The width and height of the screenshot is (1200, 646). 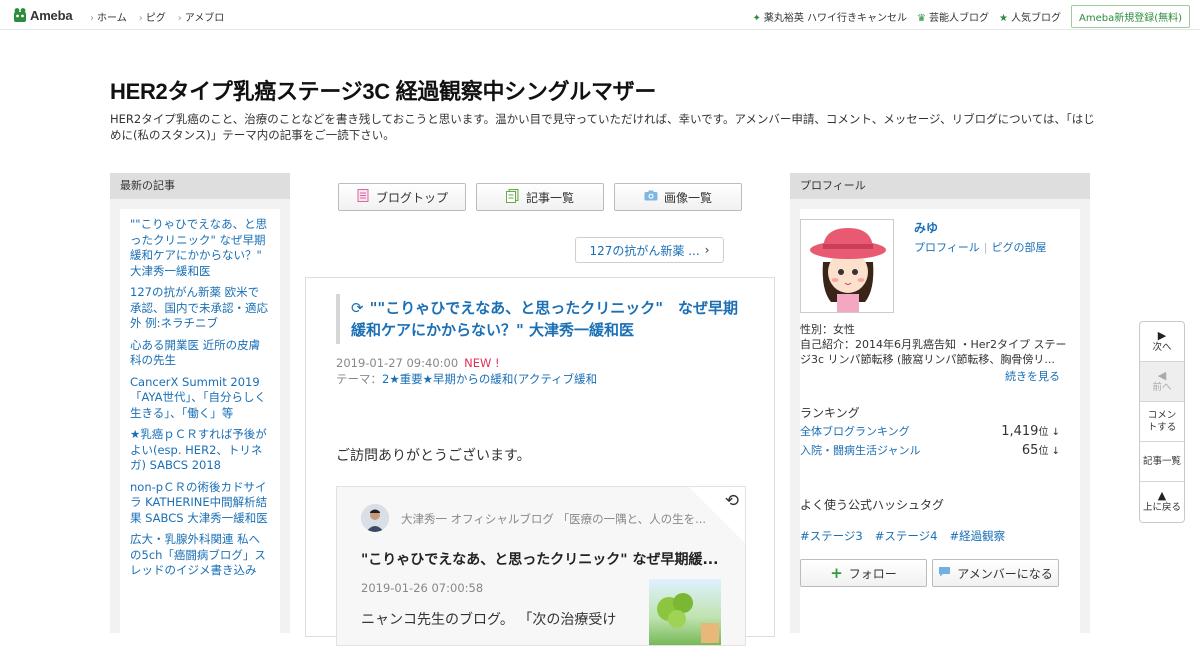 I want to click on reblog-author-avatar, so click(x=375, y=518).